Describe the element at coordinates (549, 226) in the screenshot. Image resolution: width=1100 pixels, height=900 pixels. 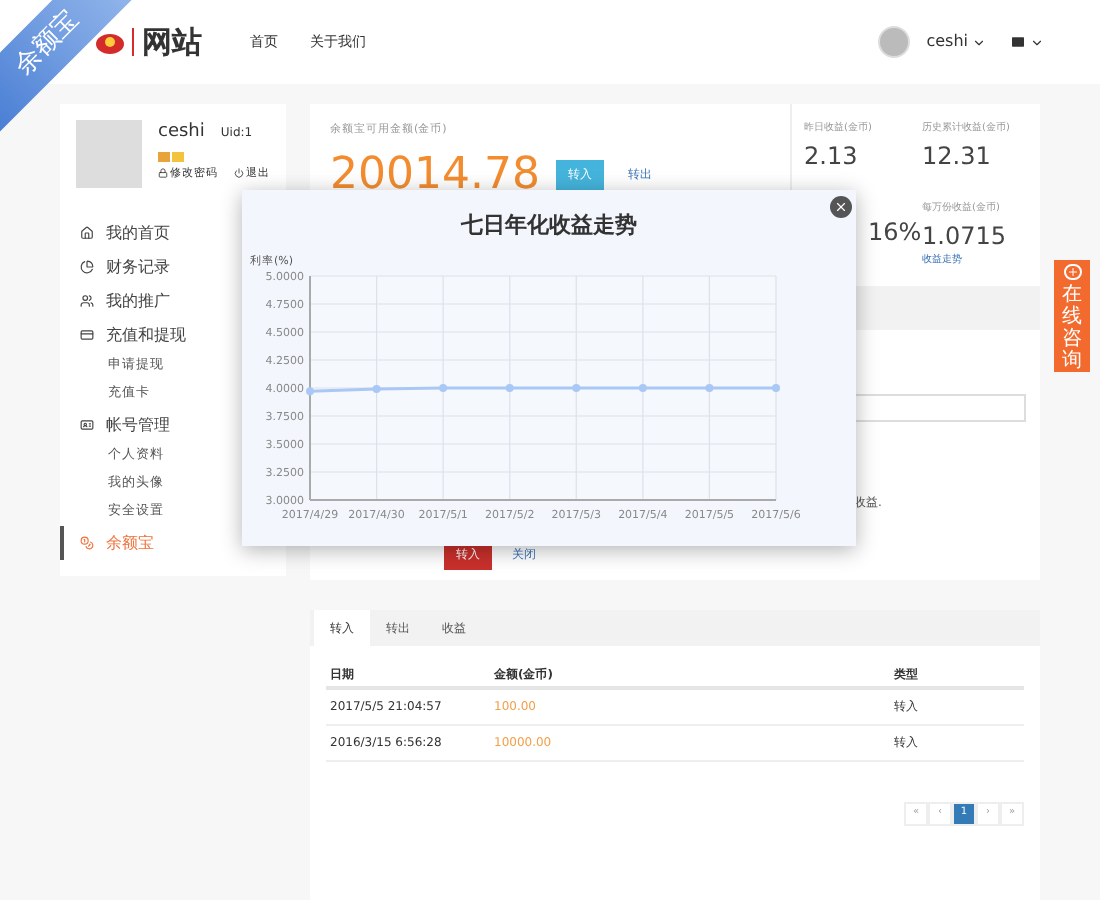
I see `modal-title: 七日年化收益走势` at that location.